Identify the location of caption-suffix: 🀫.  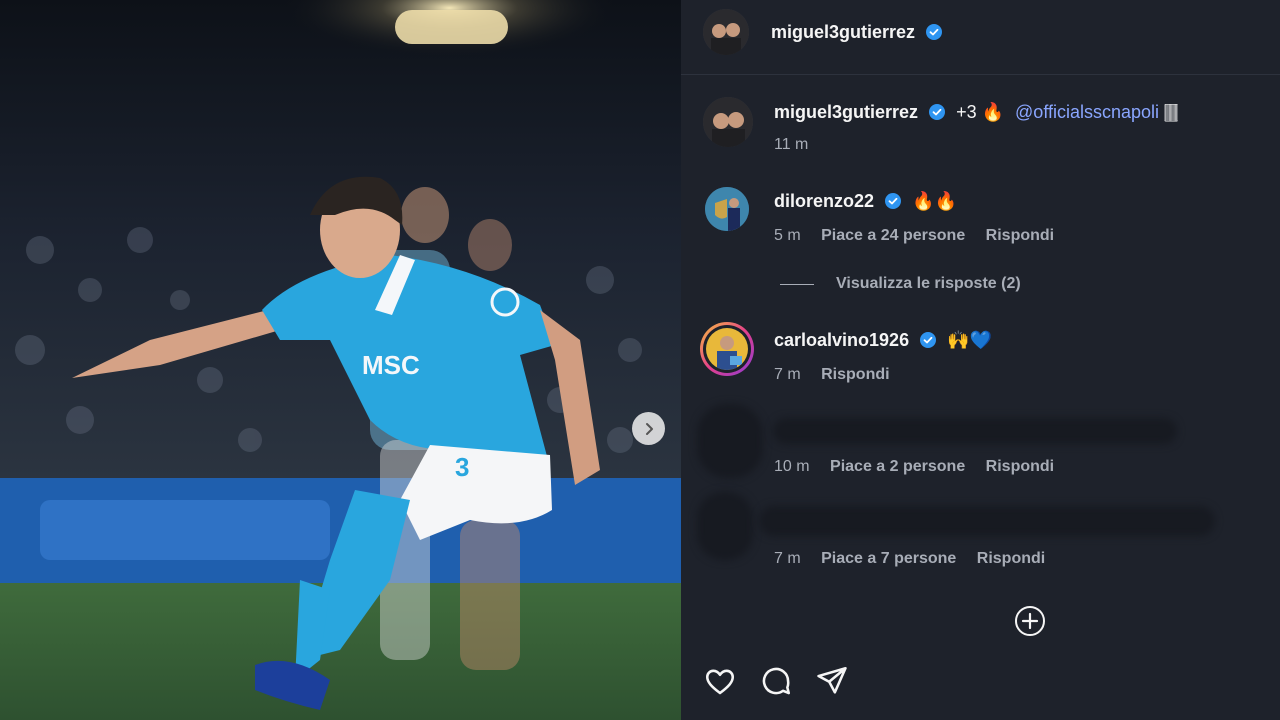
(1169, 112).